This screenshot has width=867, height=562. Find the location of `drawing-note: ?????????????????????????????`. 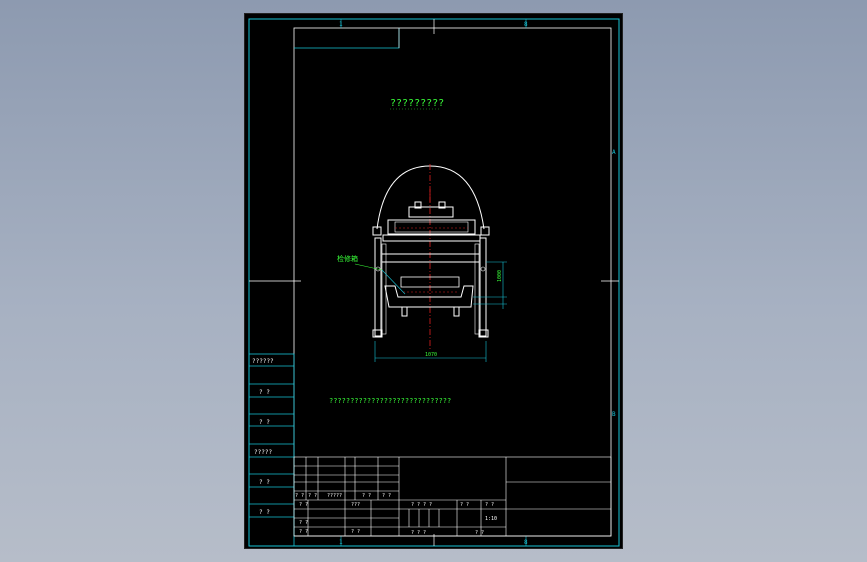

drawing-note: ????????????????????????????? is located at coordinates (390, 401).